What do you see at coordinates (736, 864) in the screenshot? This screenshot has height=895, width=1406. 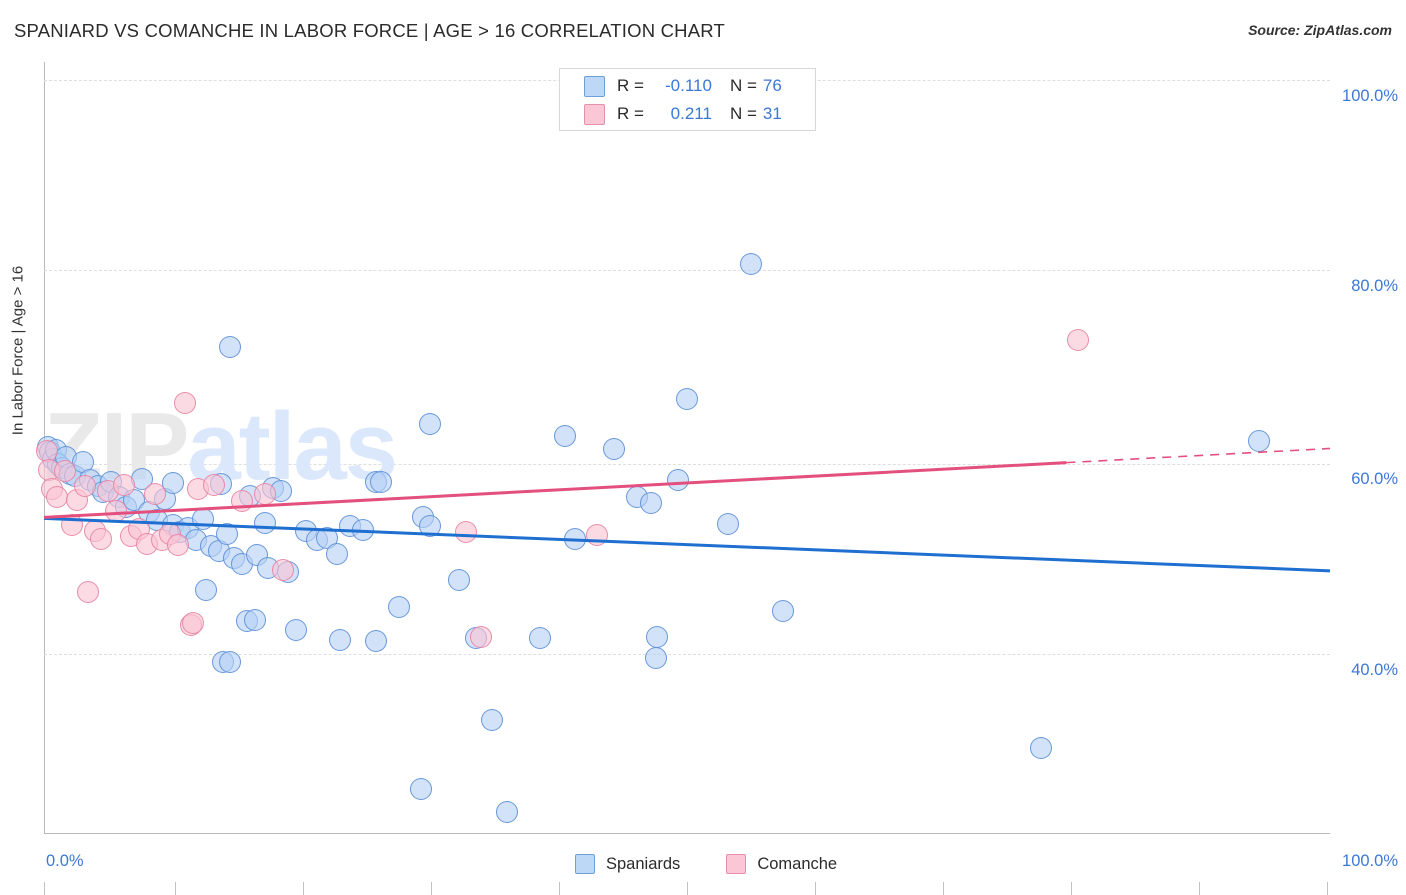 I see `legend-swatch-comanche` at bounding box center [736, 864].